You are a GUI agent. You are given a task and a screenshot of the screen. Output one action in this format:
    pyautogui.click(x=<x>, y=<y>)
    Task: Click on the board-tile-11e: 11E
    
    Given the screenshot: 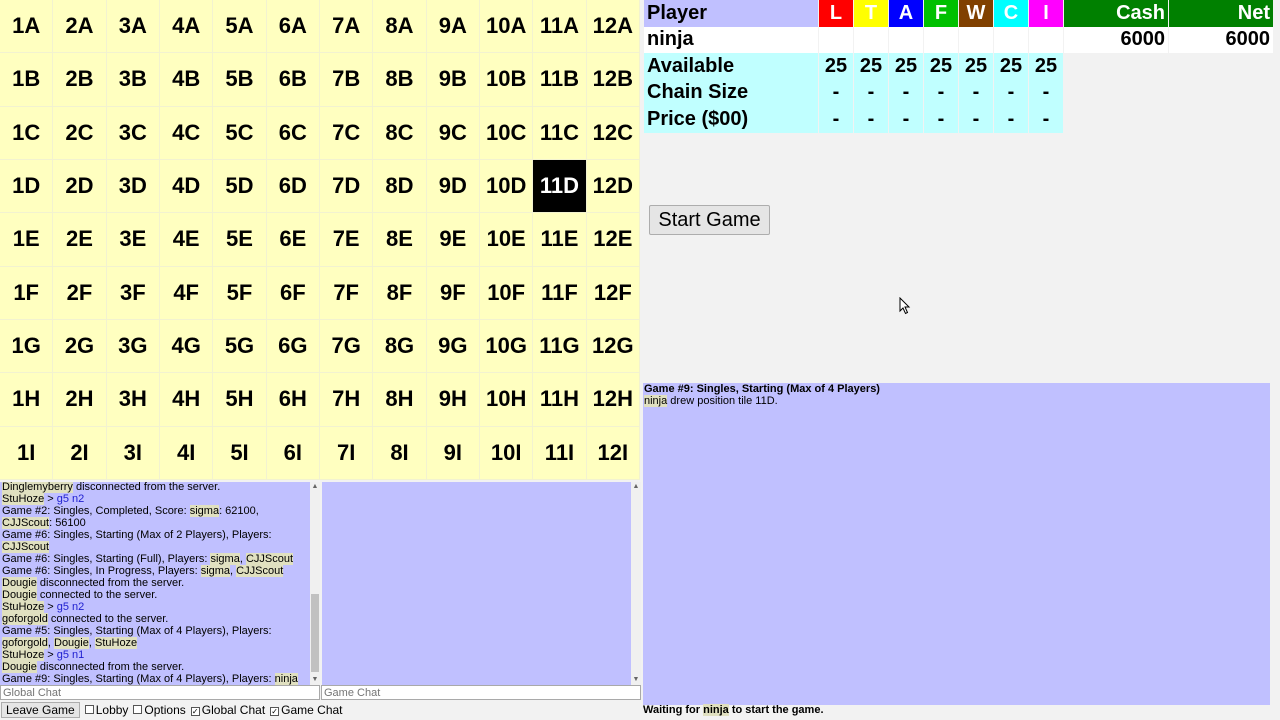 What is the action you would take?
    pyautogui.click(x=560, y=240)
    